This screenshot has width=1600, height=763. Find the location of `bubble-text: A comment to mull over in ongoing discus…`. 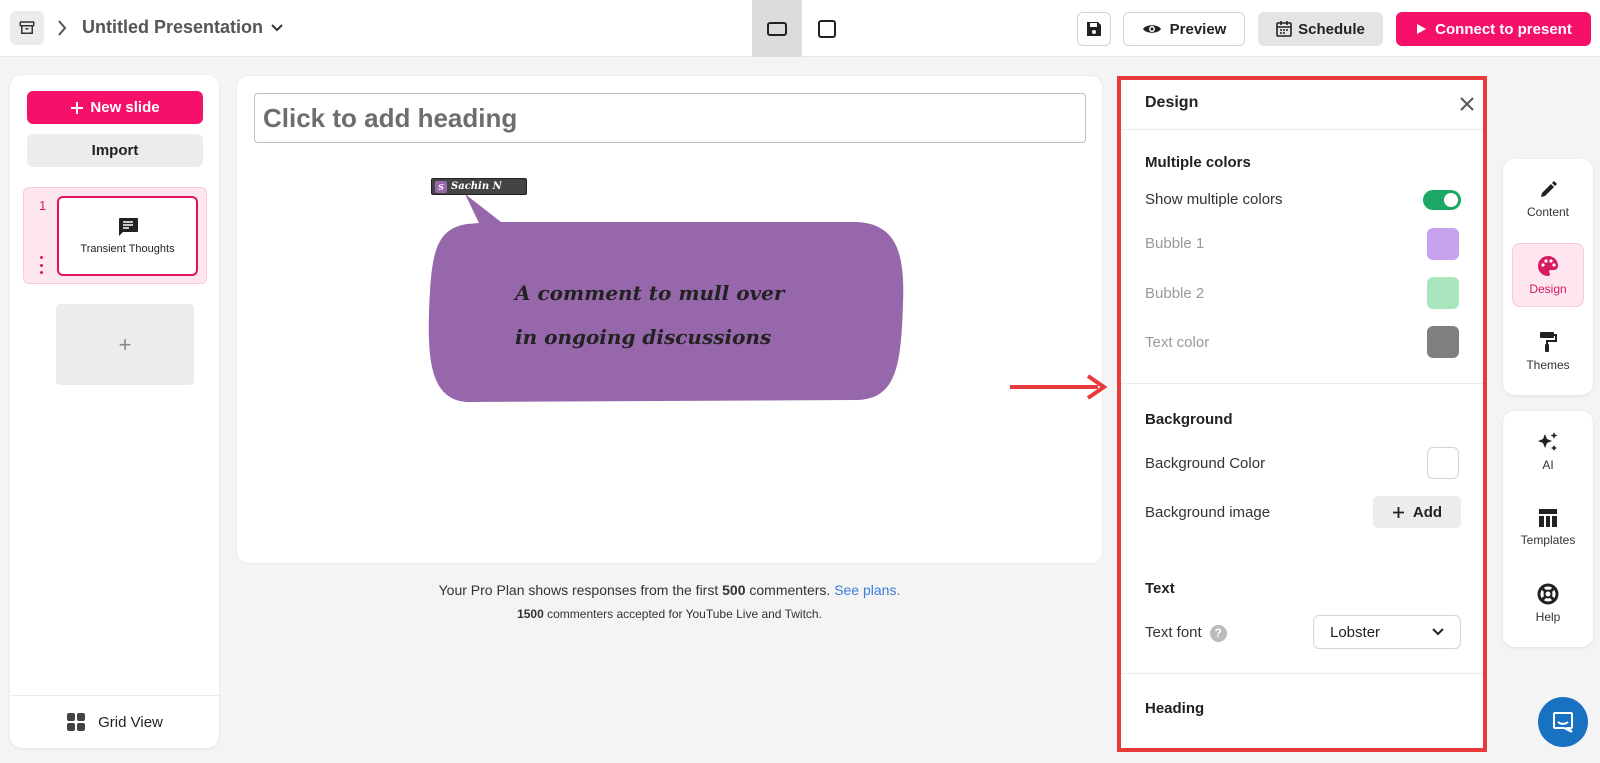

bubble-text: A comment to mull over in ongoing discus… is located at coordinates (680, 315).